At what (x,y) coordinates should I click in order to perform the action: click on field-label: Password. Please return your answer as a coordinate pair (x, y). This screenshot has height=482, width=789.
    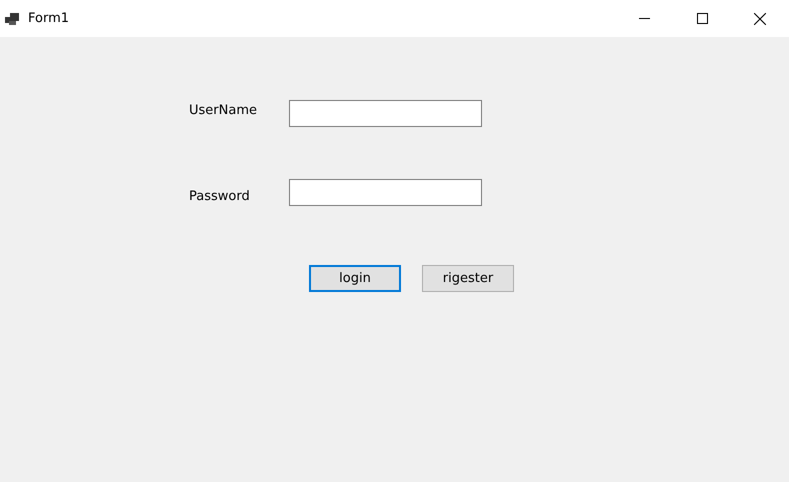
    Looking at the image, I should click on (220, 196).